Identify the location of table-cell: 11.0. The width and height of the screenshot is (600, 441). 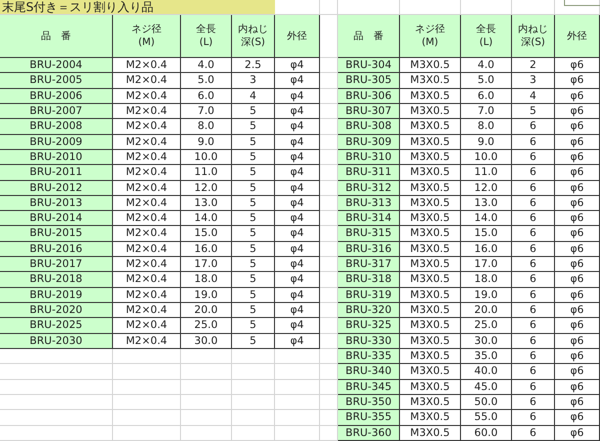
(486, 172).